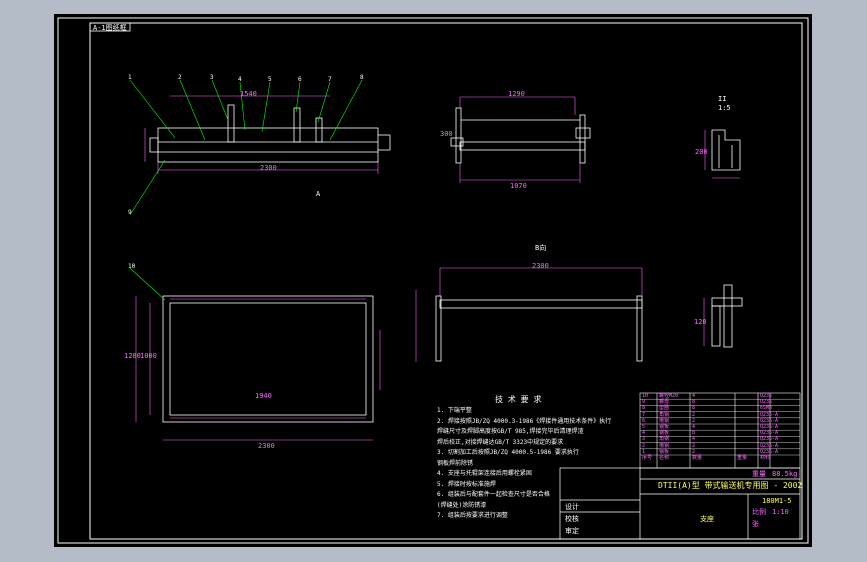 This screenshot has width=867, height=562. What do you see at coordinates (722, 99) in the screenshot?
I see `detail-label: II` at bounding box center [722, 99].